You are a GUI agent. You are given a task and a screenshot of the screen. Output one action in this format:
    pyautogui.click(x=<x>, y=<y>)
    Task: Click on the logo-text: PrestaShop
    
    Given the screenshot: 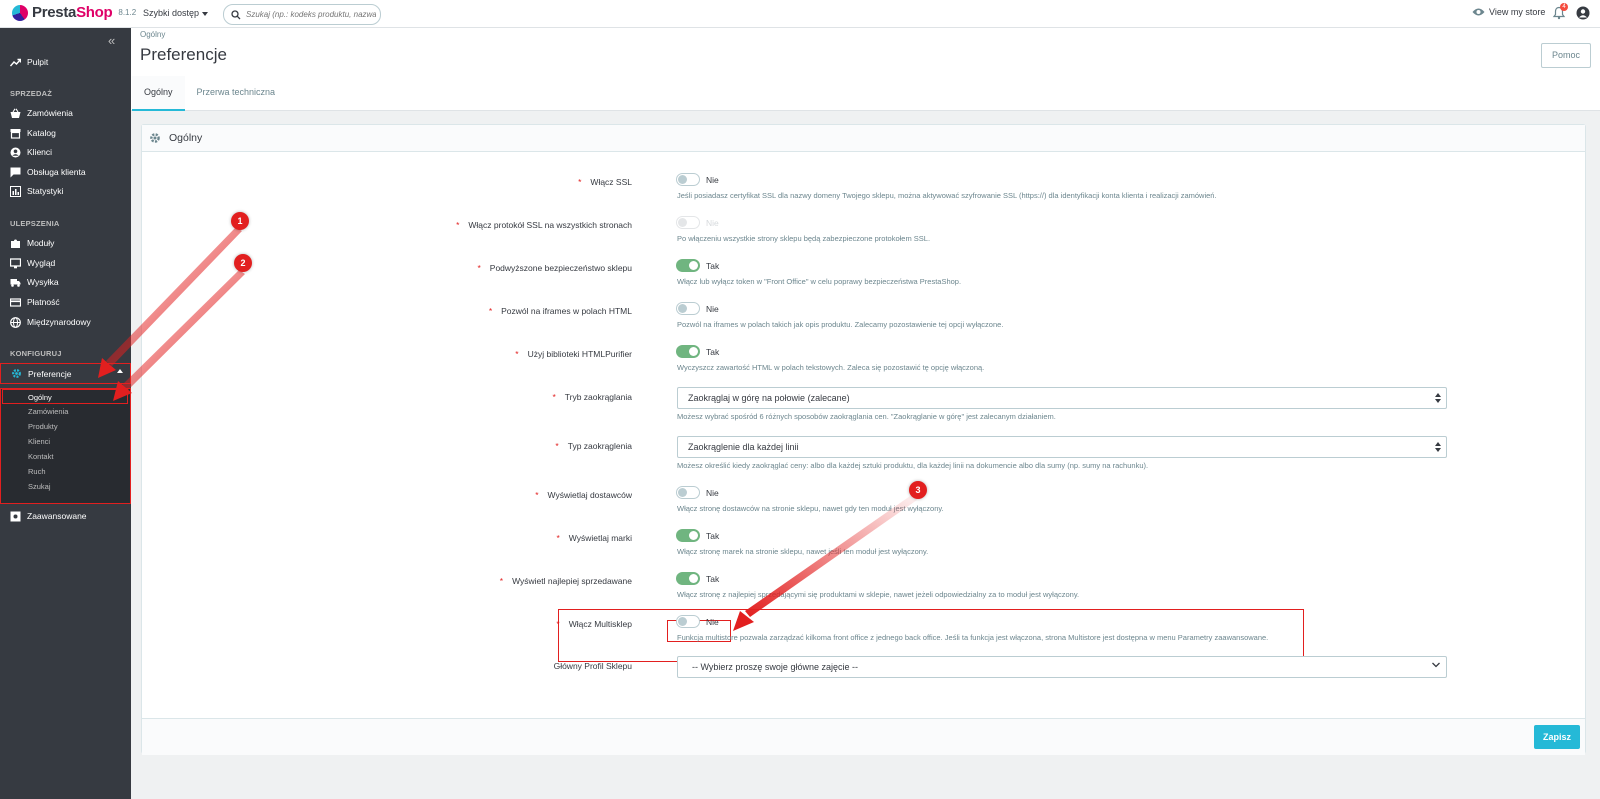 What is the action you would take?
    pyautogui.click(x=72, y=12)
    